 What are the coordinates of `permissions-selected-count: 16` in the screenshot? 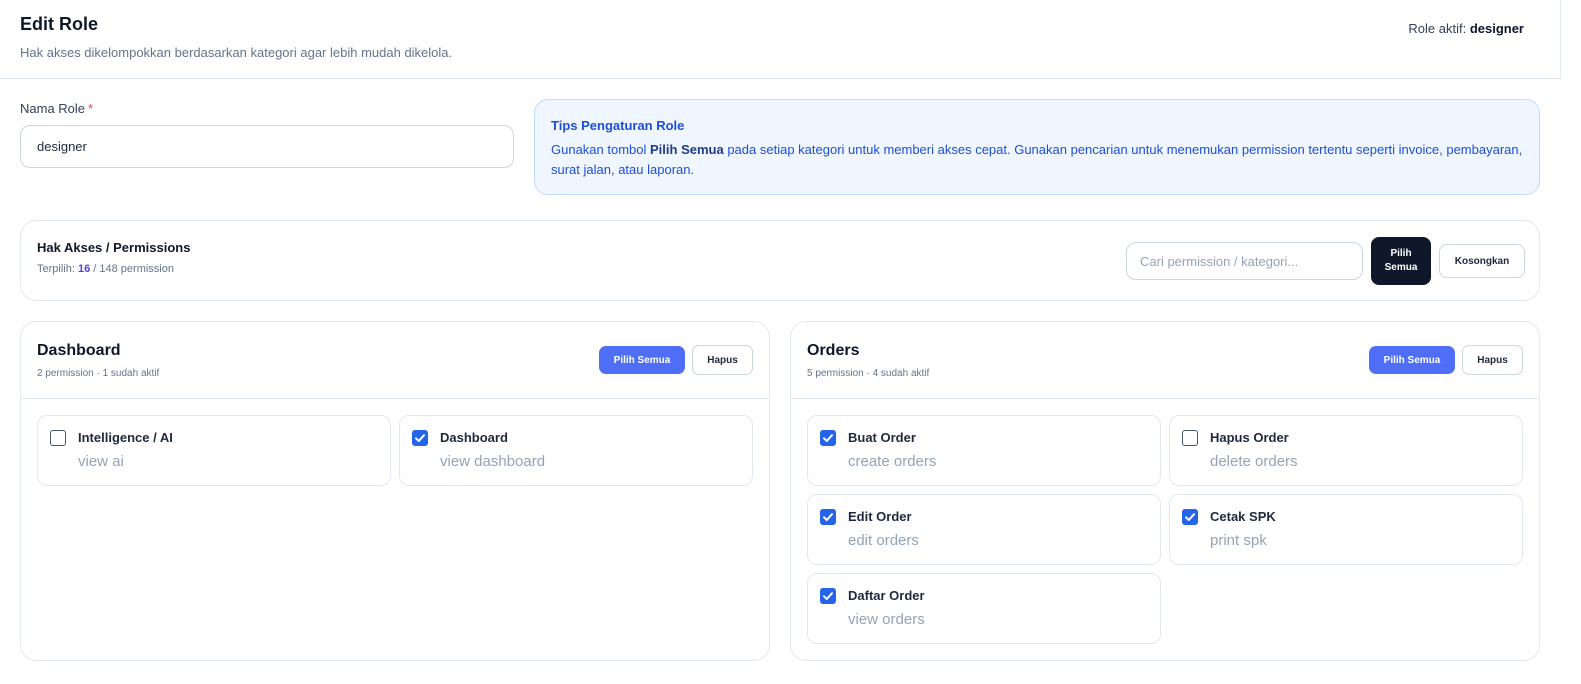 It's located at (84, 269).